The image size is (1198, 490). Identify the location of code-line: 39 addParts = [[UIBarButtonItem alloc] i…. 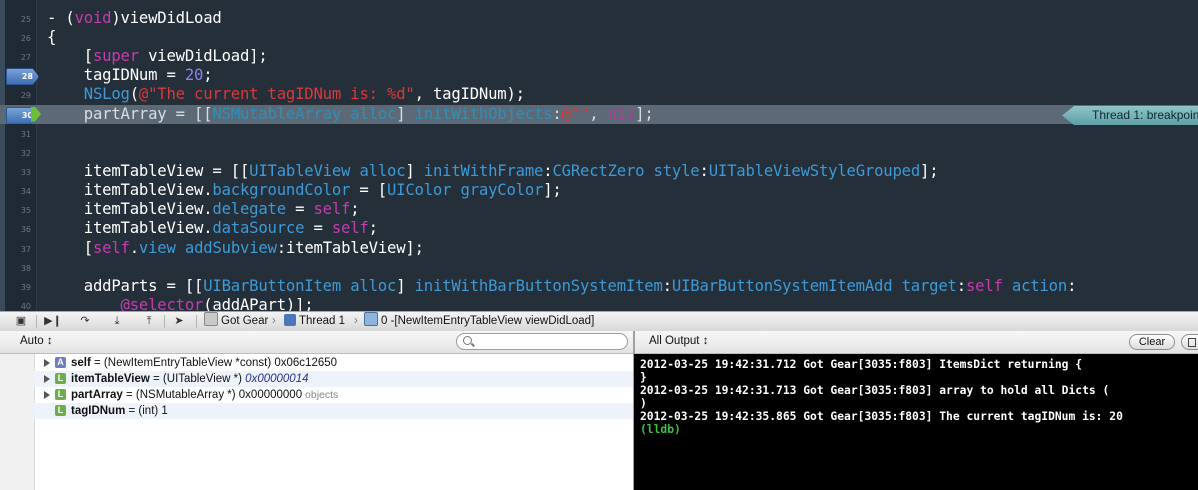
(599, 286).